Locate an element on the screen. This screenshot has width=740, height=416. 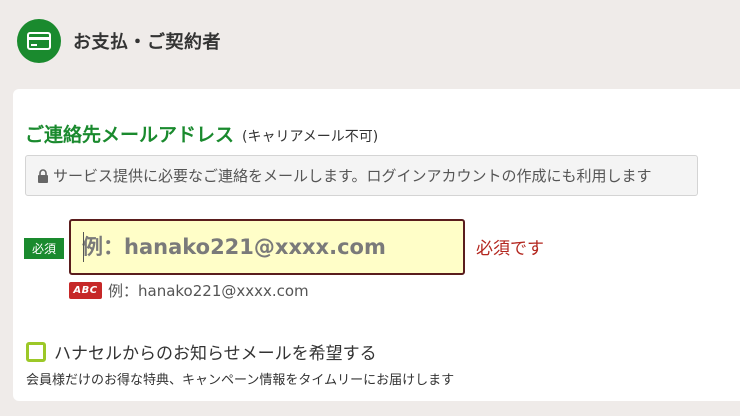
newsletter-row: ハナセルからのお知らせメールを希望する is located at coordinates (201, 351).